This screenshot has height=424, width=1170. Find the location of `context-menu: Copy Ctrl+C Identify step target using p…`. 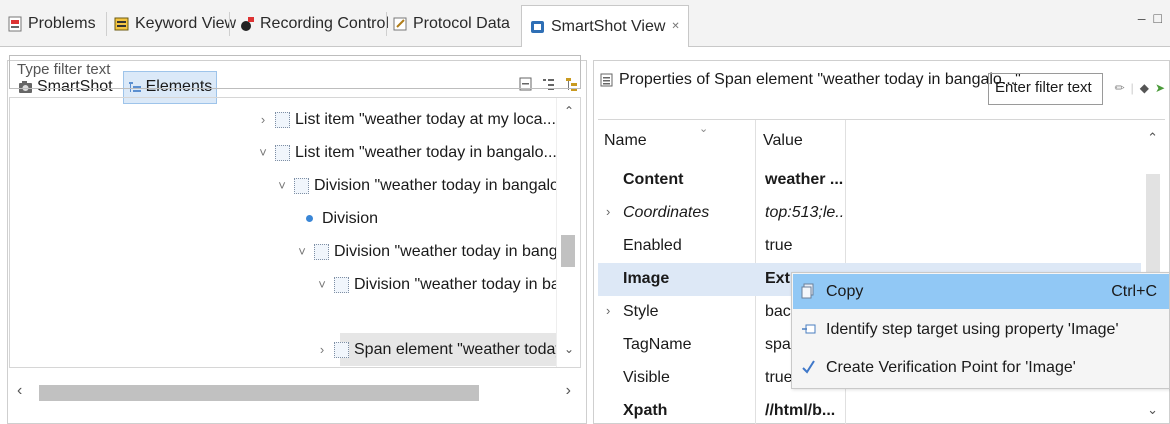

context-menu: Copy Ctrl+C Identify step target using p… is located at coordinates (980, 330).